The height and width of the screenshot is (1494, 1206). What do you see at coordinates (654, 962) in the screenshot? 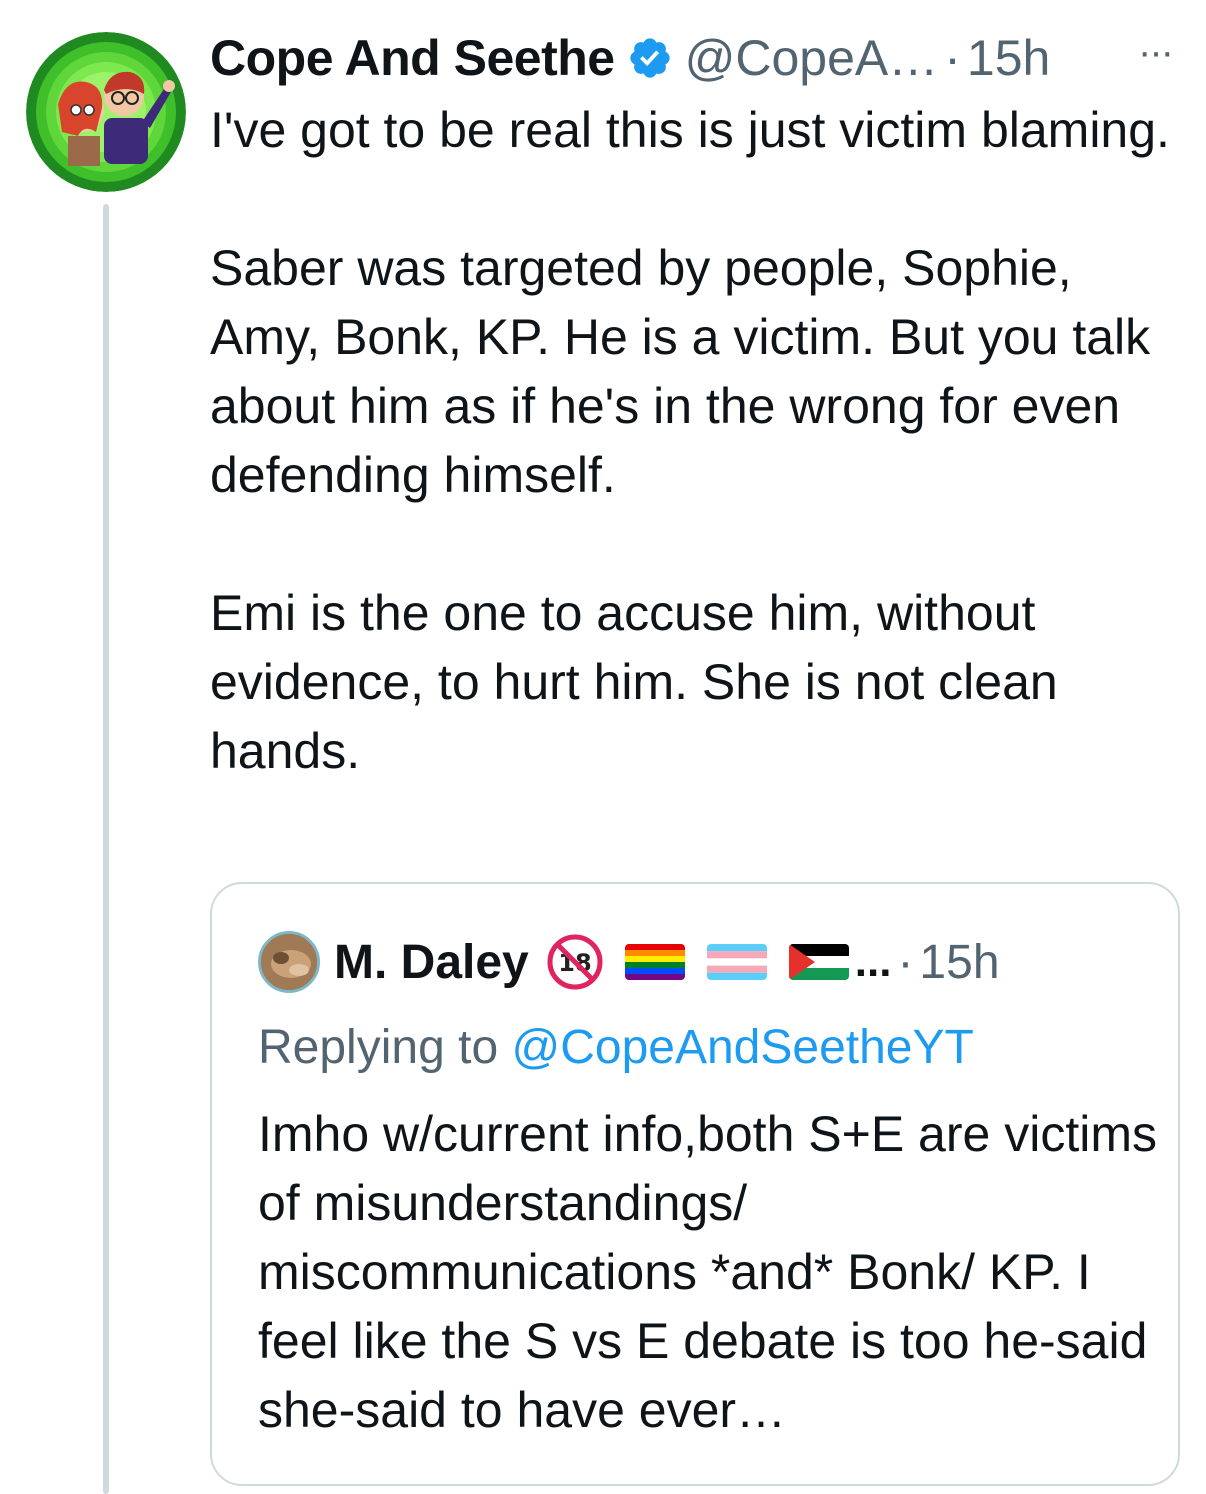
I see `rainbow-flag-icon` at bounding box center [654, 962].